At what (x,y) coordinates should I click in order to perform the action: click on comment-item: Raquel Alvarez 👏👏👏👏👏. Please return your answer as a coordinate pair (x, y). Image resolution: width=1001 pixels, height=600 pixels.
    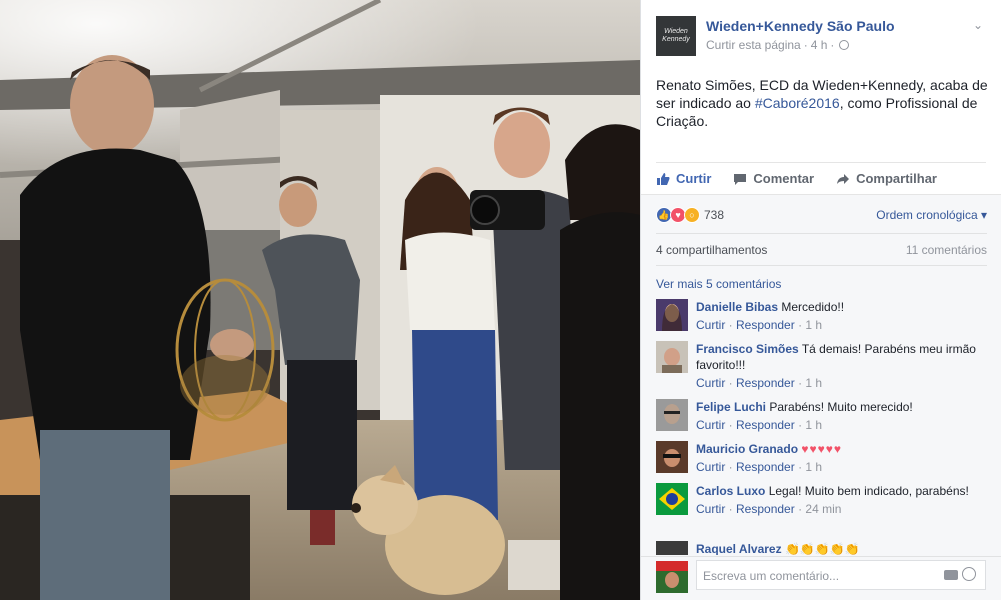
    Looking at the image, I should click on (821, 548).